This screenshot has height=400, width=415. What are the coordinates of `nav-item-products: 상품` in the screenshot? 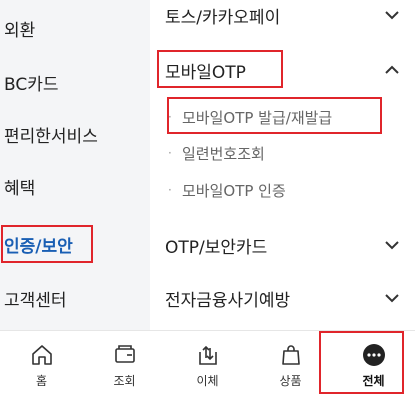 It's located at (290, 365).